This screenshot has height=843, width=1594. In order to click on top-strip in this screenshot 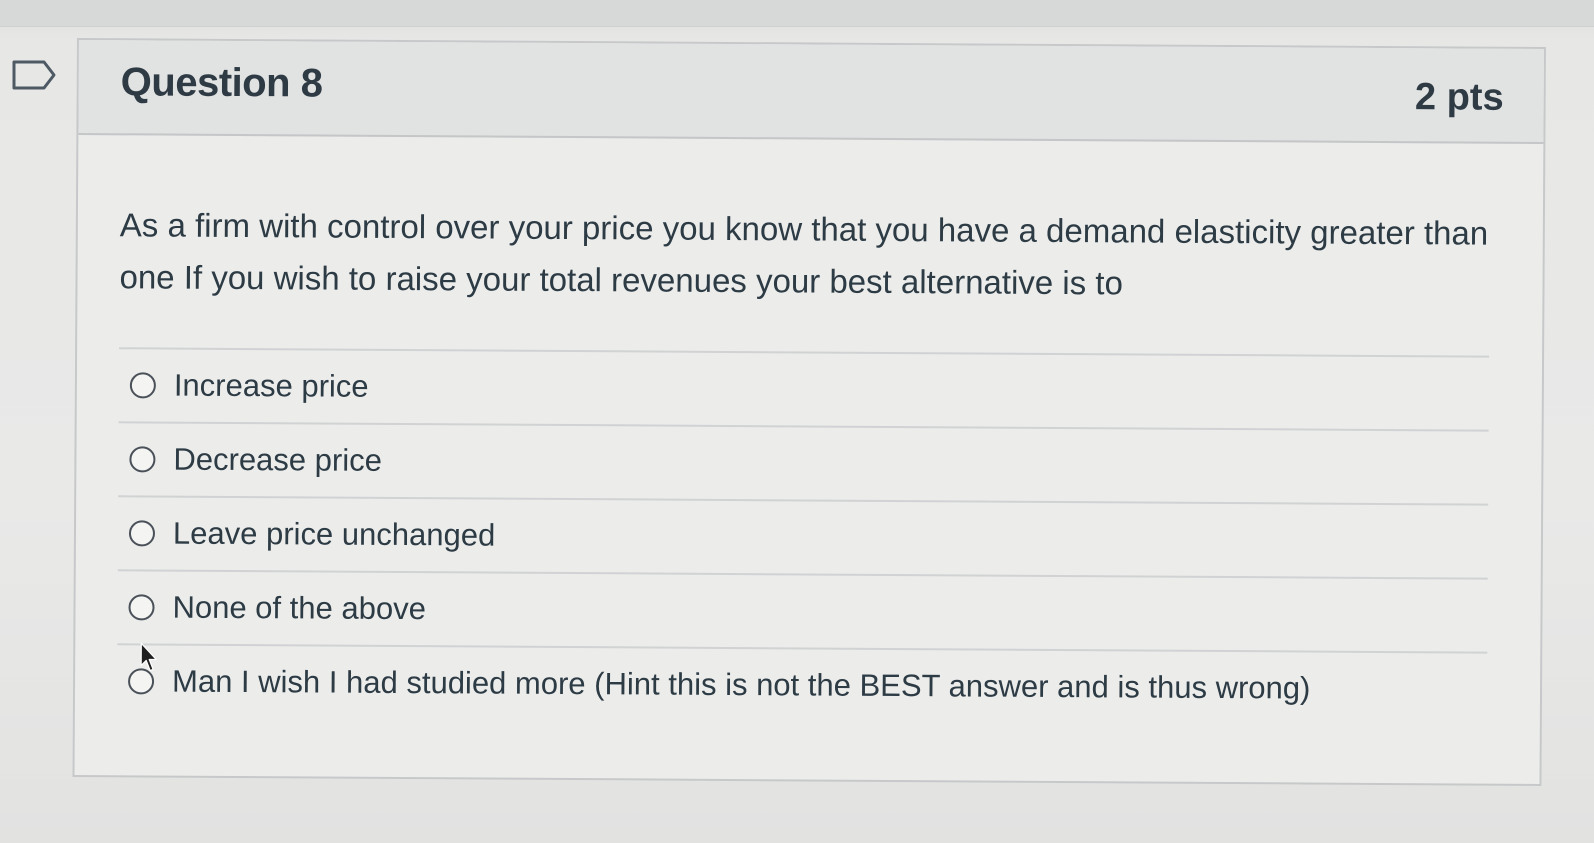, I will do `click(797, 13)`.